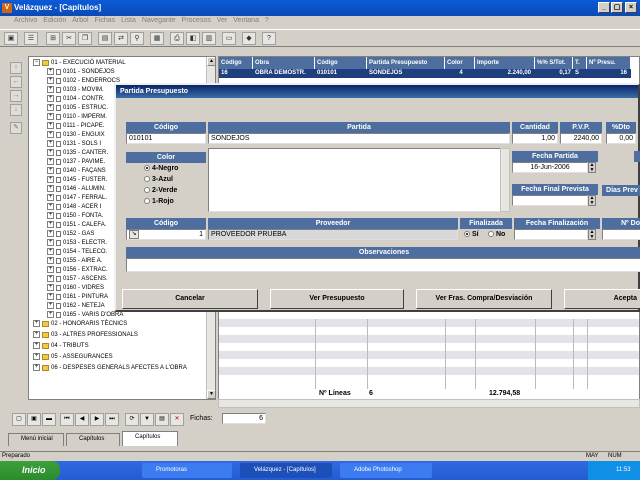 This screenshot has width=640, height=480. Describe the element at coordinates (341, 63) in the screenshot. I see `col-header-codigo-2: Código` at that location.